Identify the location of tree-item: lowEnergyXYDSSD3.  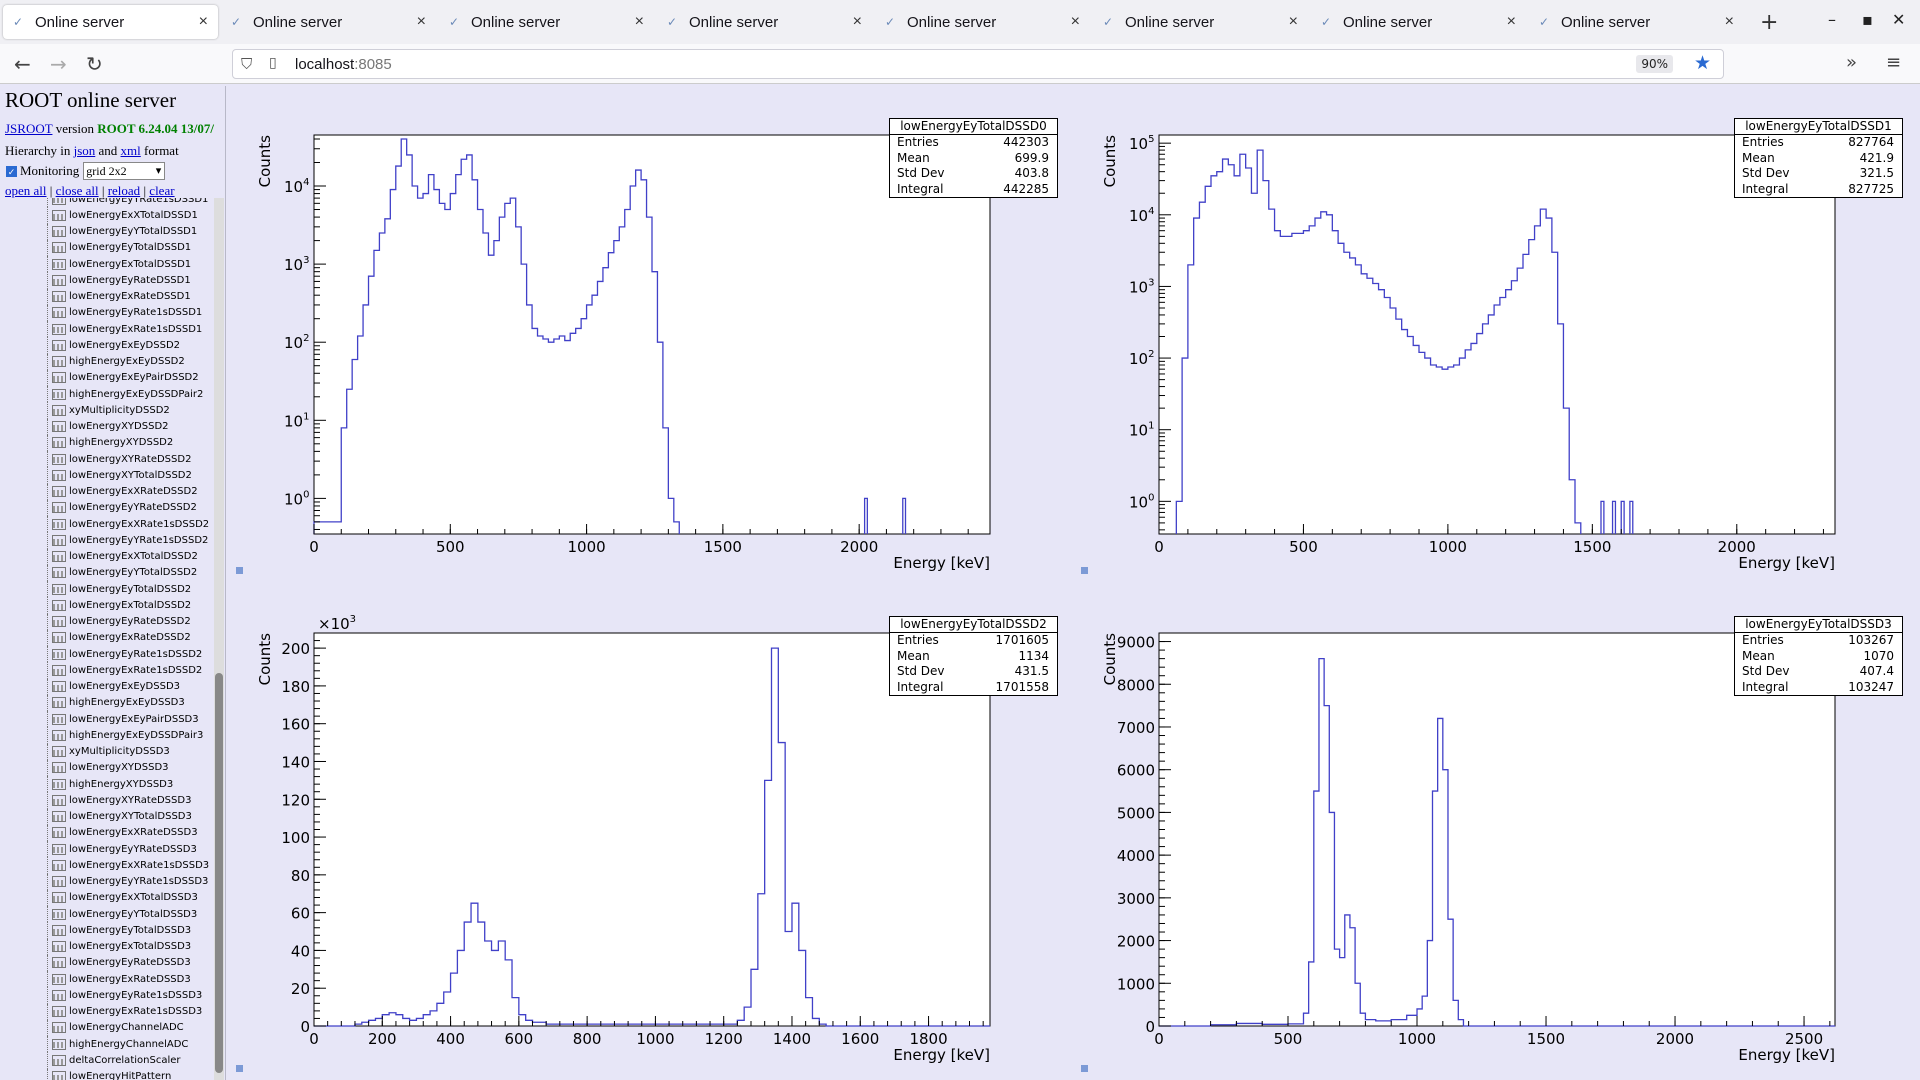
(107, 768).